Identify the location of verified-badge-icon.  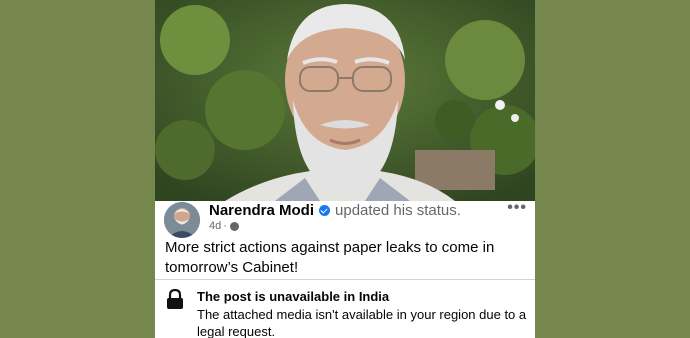
(325, 210).